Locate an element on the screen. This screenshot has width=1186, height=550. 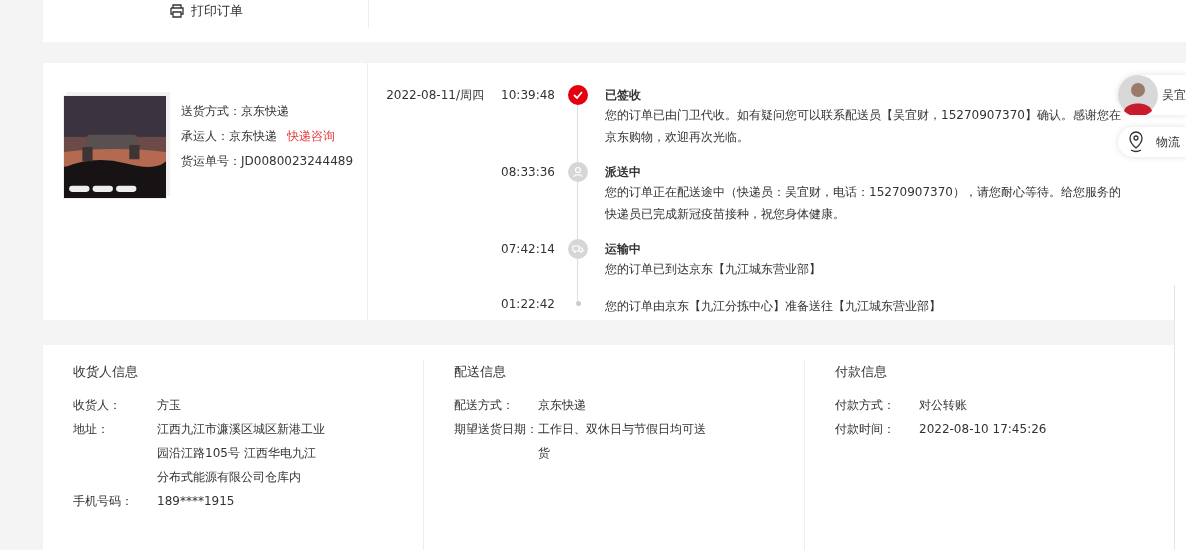
info-value: 2022-08-10 17:45:26 is located at coordinates (983, 429).